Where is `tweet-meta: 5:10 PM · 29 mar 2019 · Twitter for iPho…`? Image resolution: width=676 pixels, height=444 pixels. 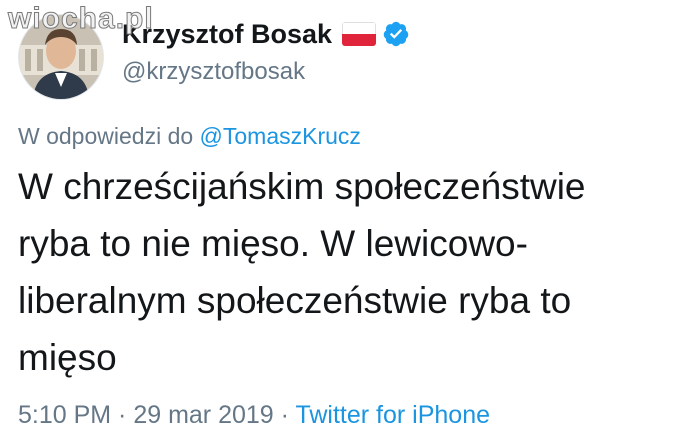 tweet-meta: 5:10 PM · 29 mar 2019 · Twitter for iPho… is located at coordinates (254, 415).